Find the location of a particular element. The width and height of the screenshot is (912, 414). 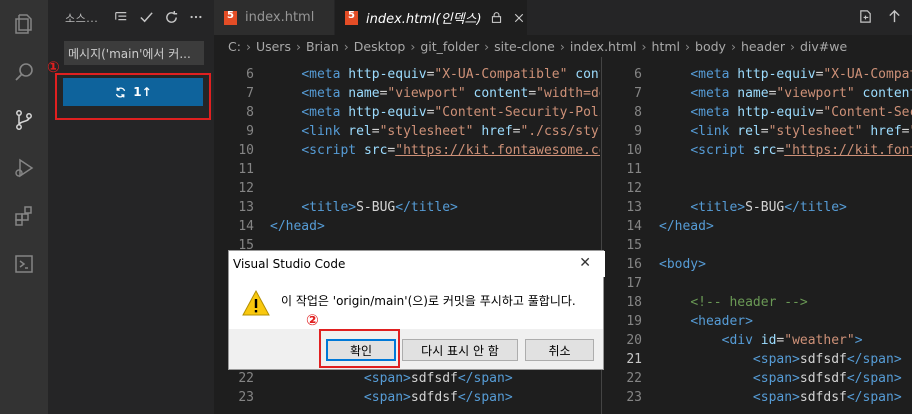

refresh-icon is located at coordinates (171, 17).